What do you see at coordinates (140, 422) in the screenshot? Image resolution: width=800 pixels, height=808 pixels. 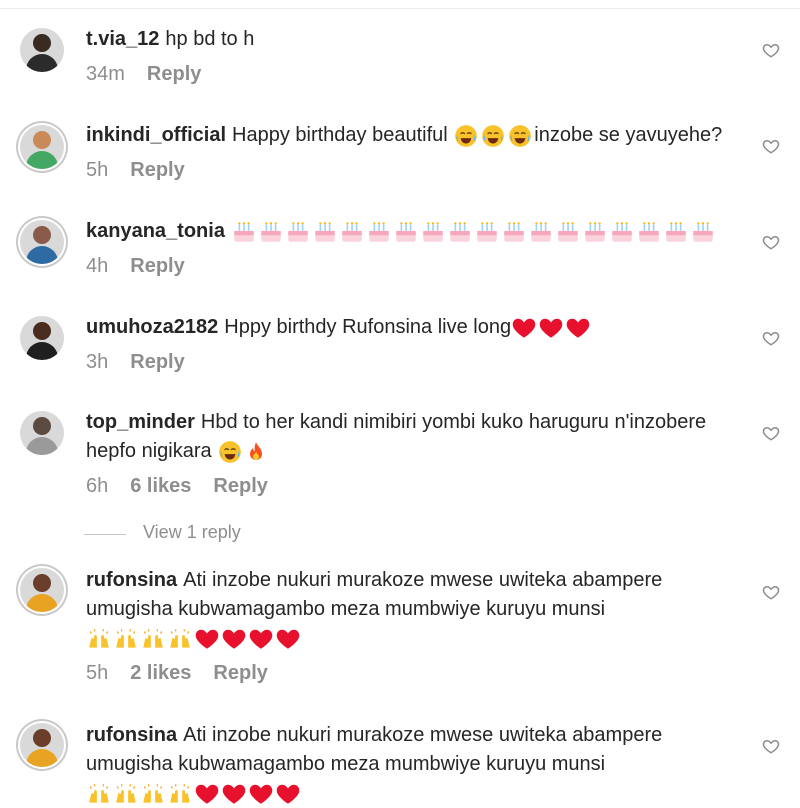 I see `comment-username: top_minder` at bounding box center [140, 422].